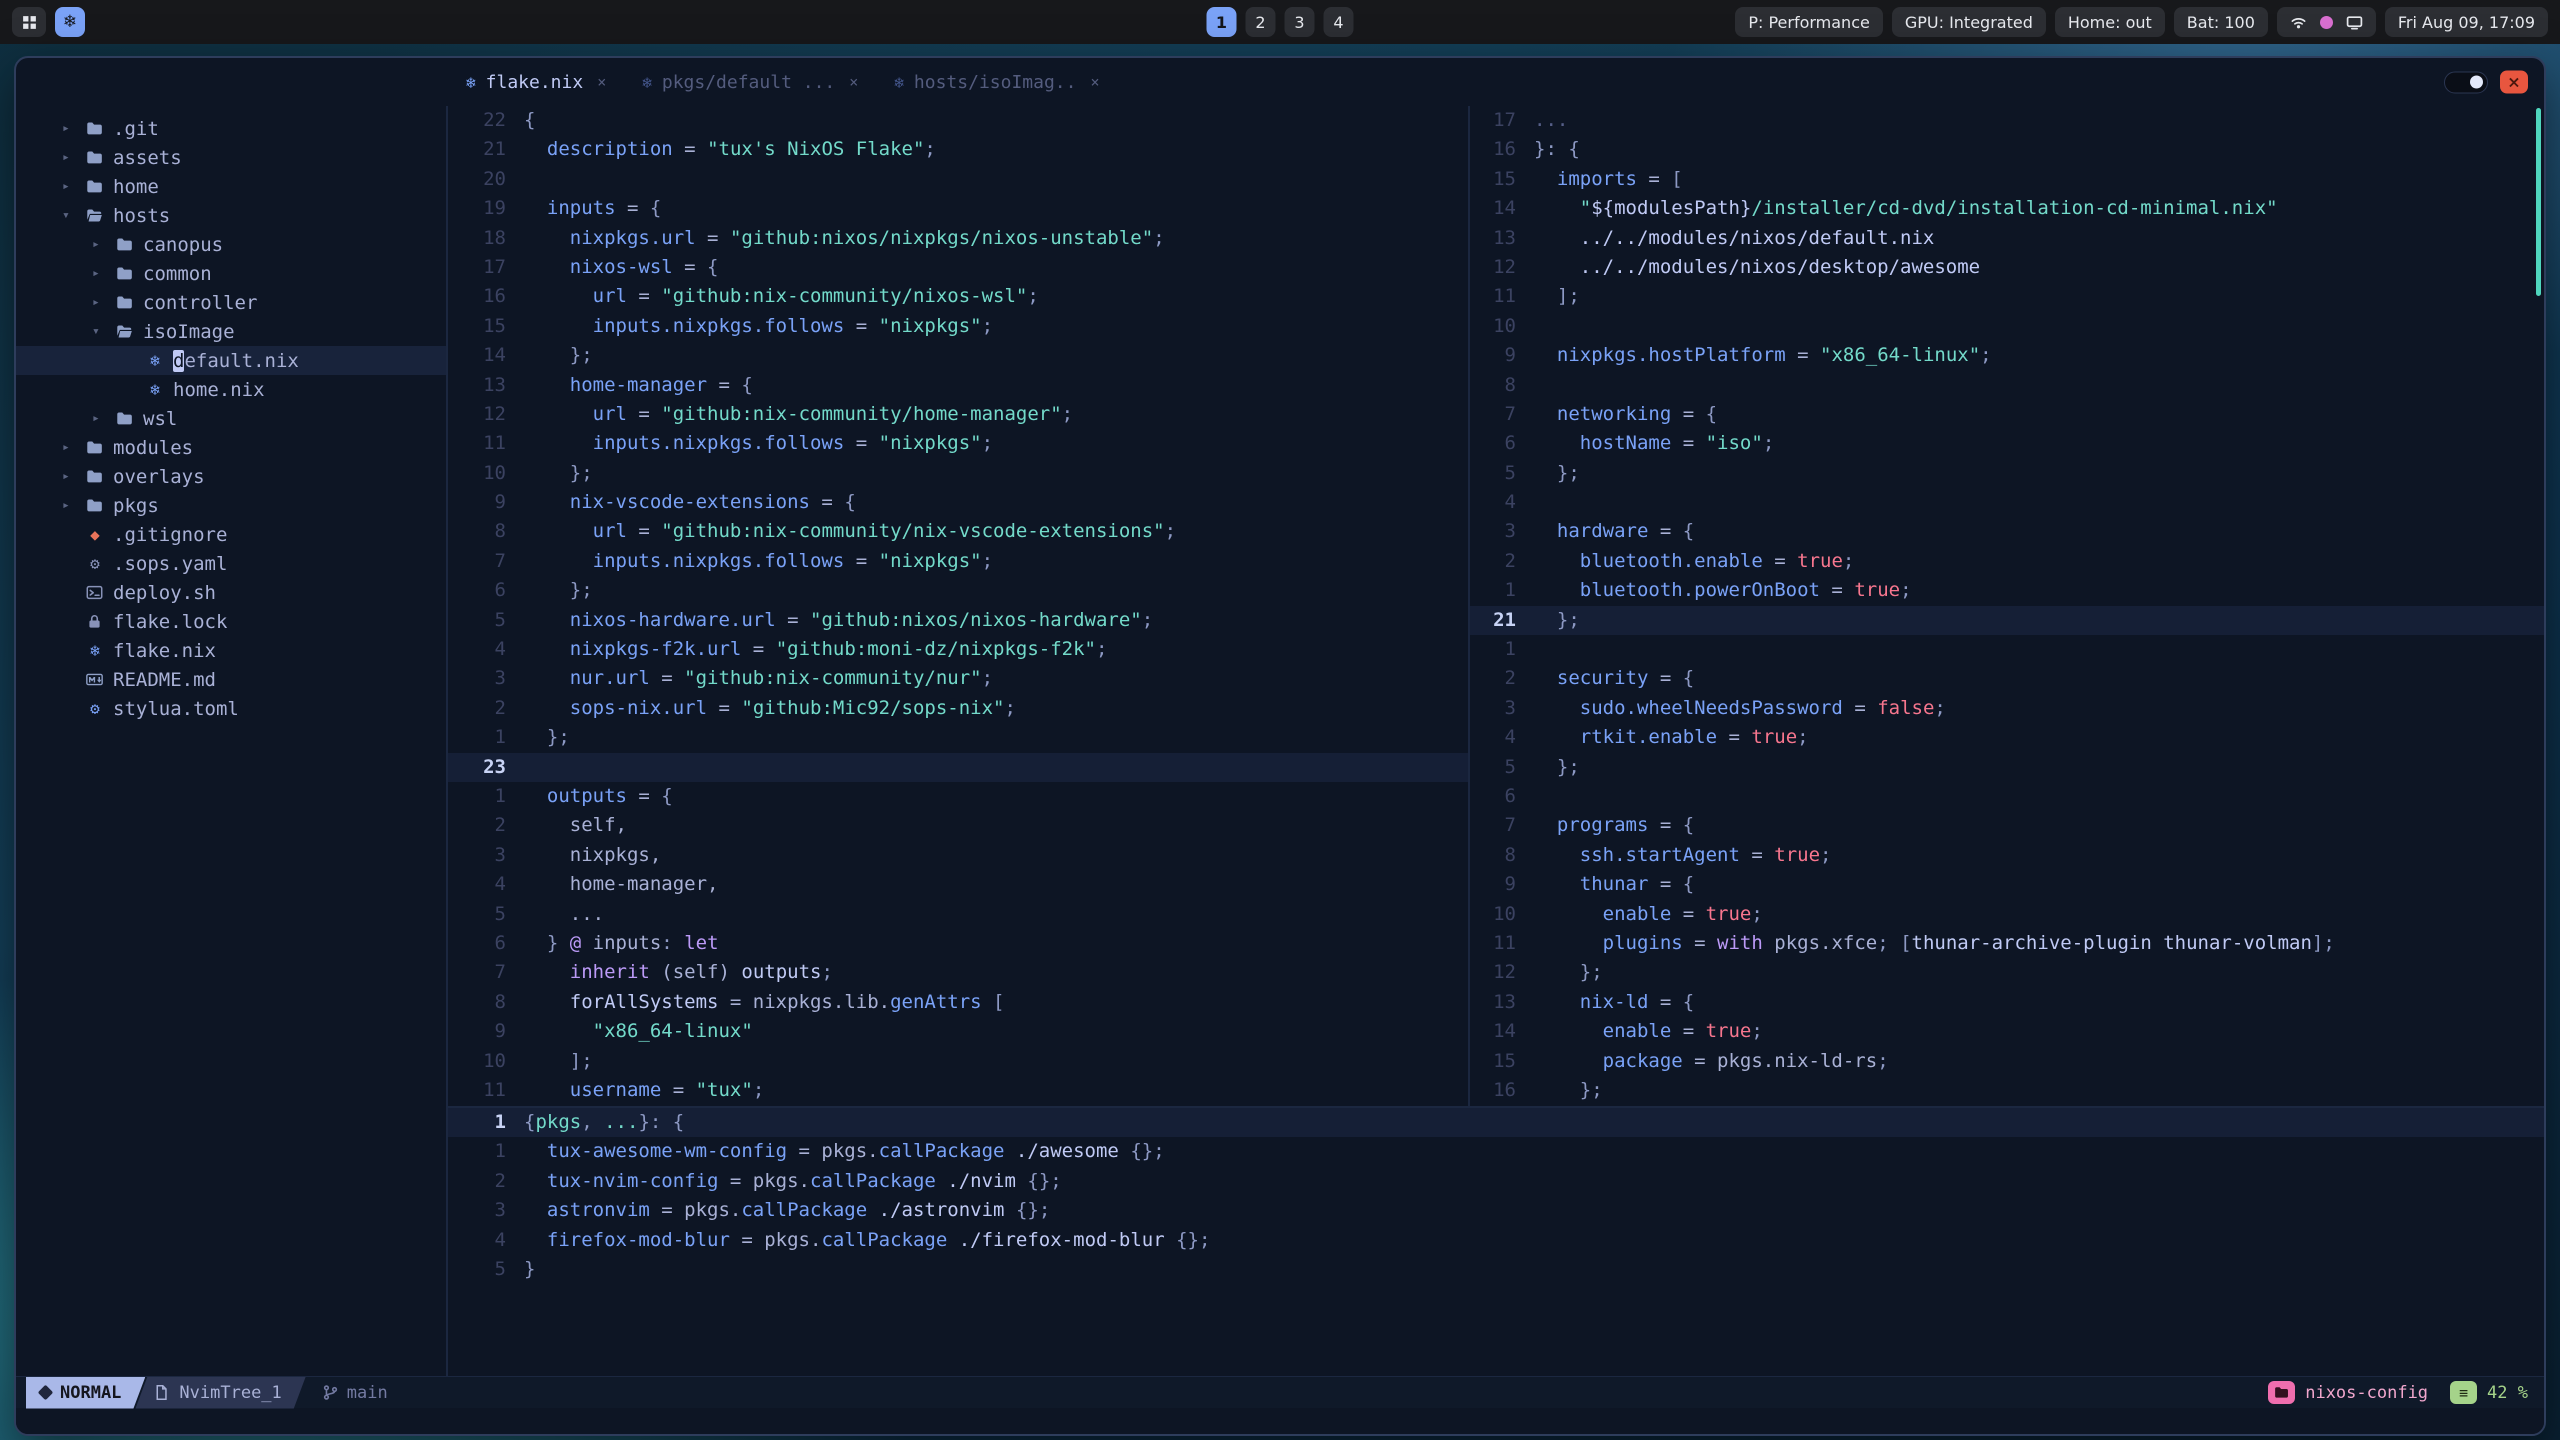  Describe the element at coordinates (231, 418) in the screenshot. I see `tree-item-wsl: ▸ wsl` at that location.